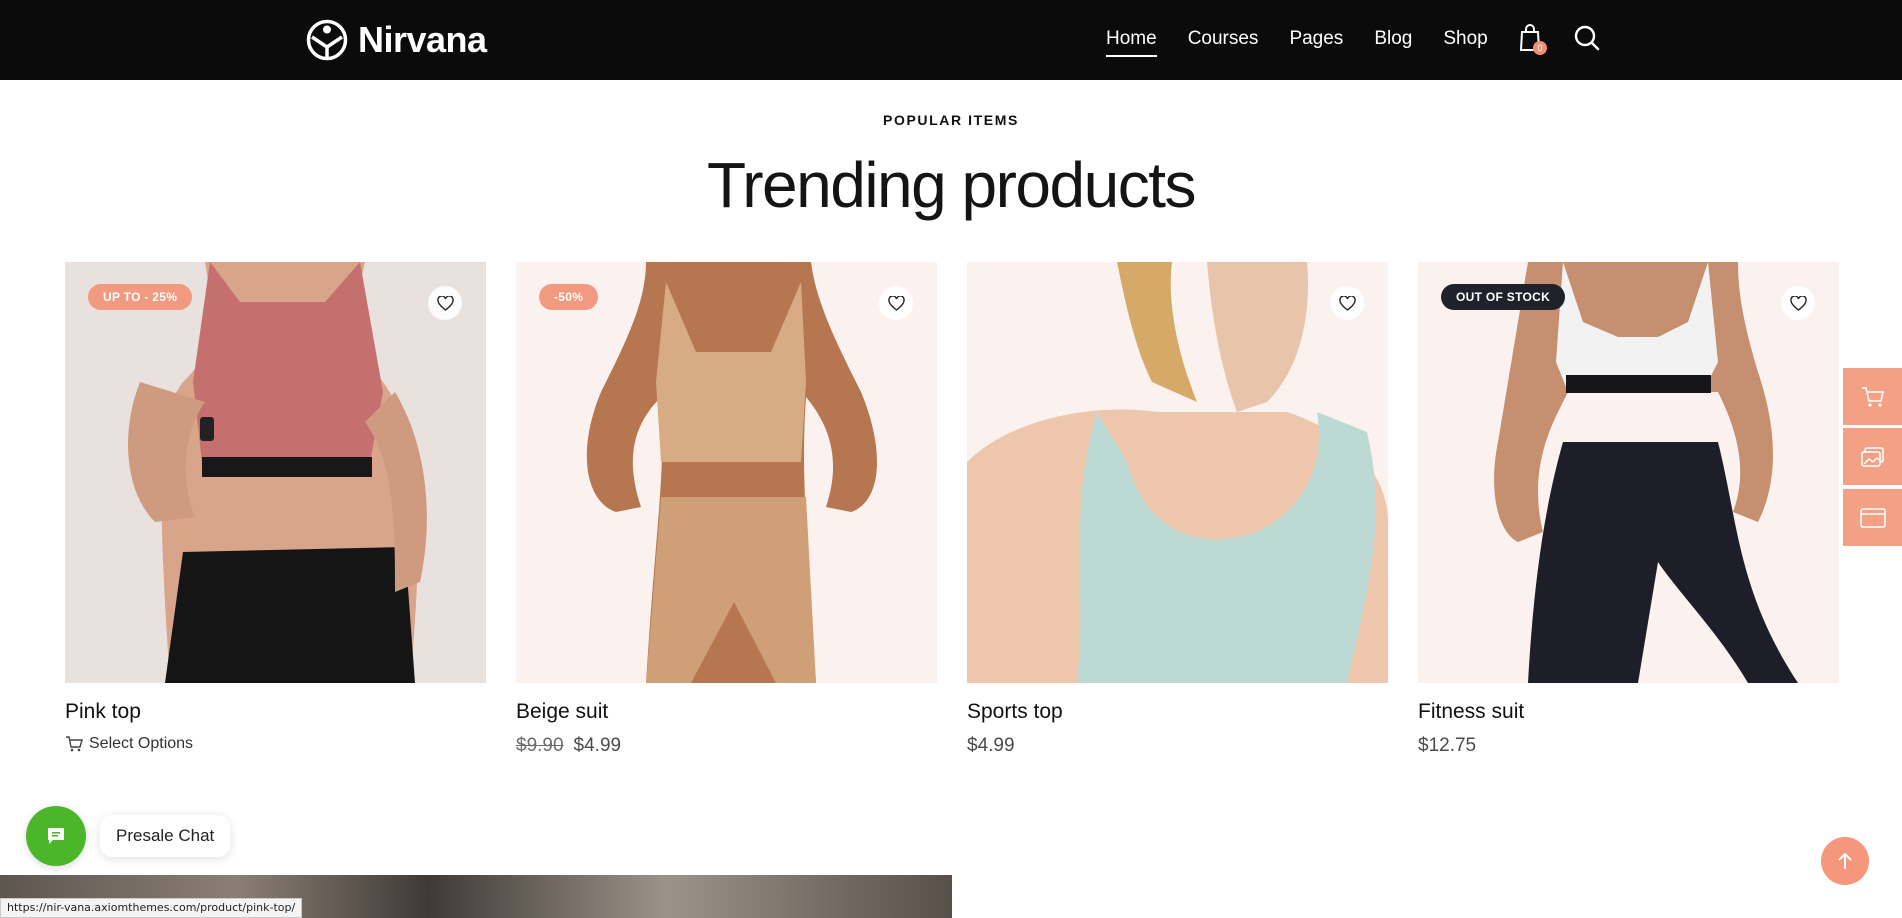 The width and height of the screenshot is (1902, 918). I want to click on product-price-row: $12.75, so click(1628, 746).